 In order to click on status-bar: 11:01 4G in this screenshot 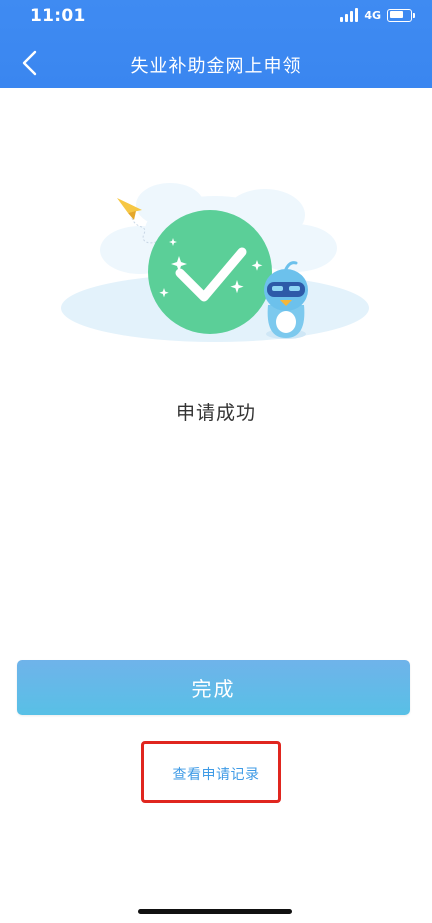, I will do `click(216, 17)`.